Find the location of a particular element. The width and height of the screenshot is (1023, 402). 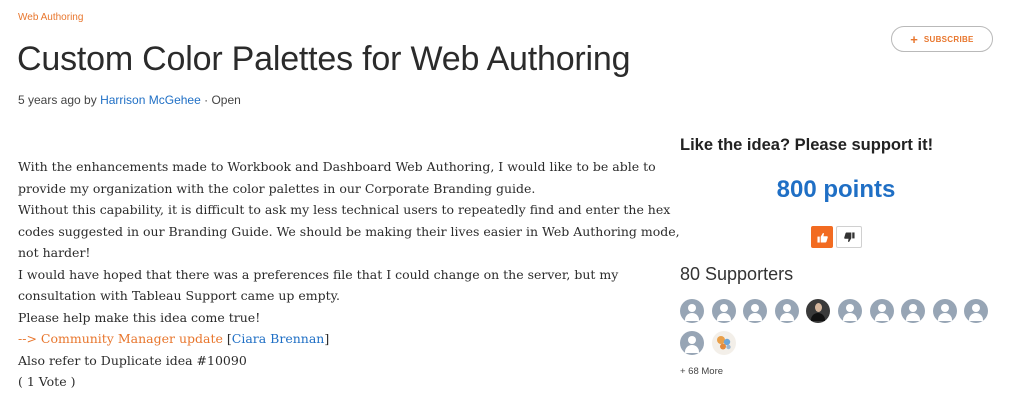

supporter-avatar-logo is located at coordinates (723, 343).